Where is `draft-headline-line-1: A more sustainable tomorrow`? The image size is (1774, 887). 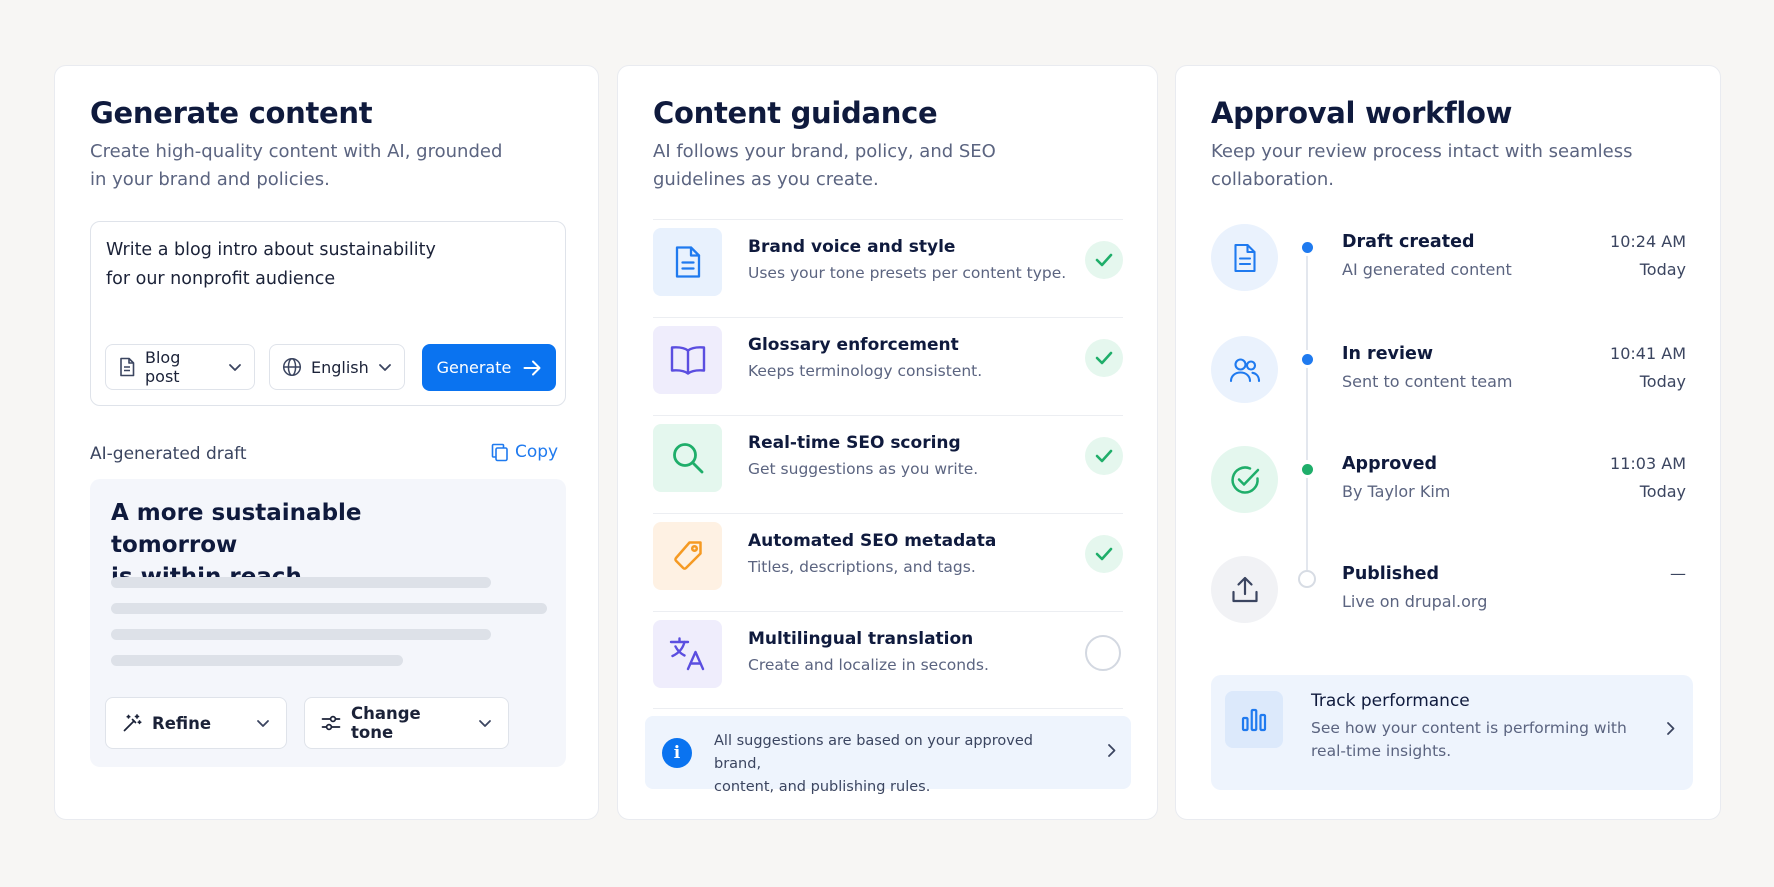 draft-headline-line-1: A more sustainable tomorrow is located at coordinates (236, 529).